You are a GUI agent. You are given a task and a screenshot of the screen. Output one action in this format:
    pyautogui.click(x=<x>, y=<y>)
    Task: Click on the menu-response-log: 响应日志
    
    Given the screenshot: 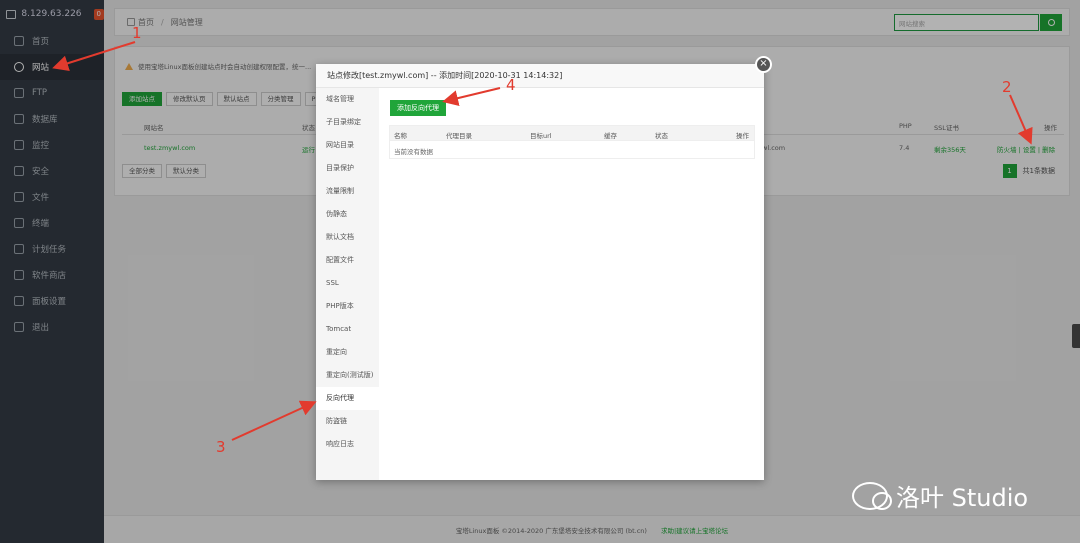 What is the action you would take?
    pyautogui.click(x=347, y=444)
    